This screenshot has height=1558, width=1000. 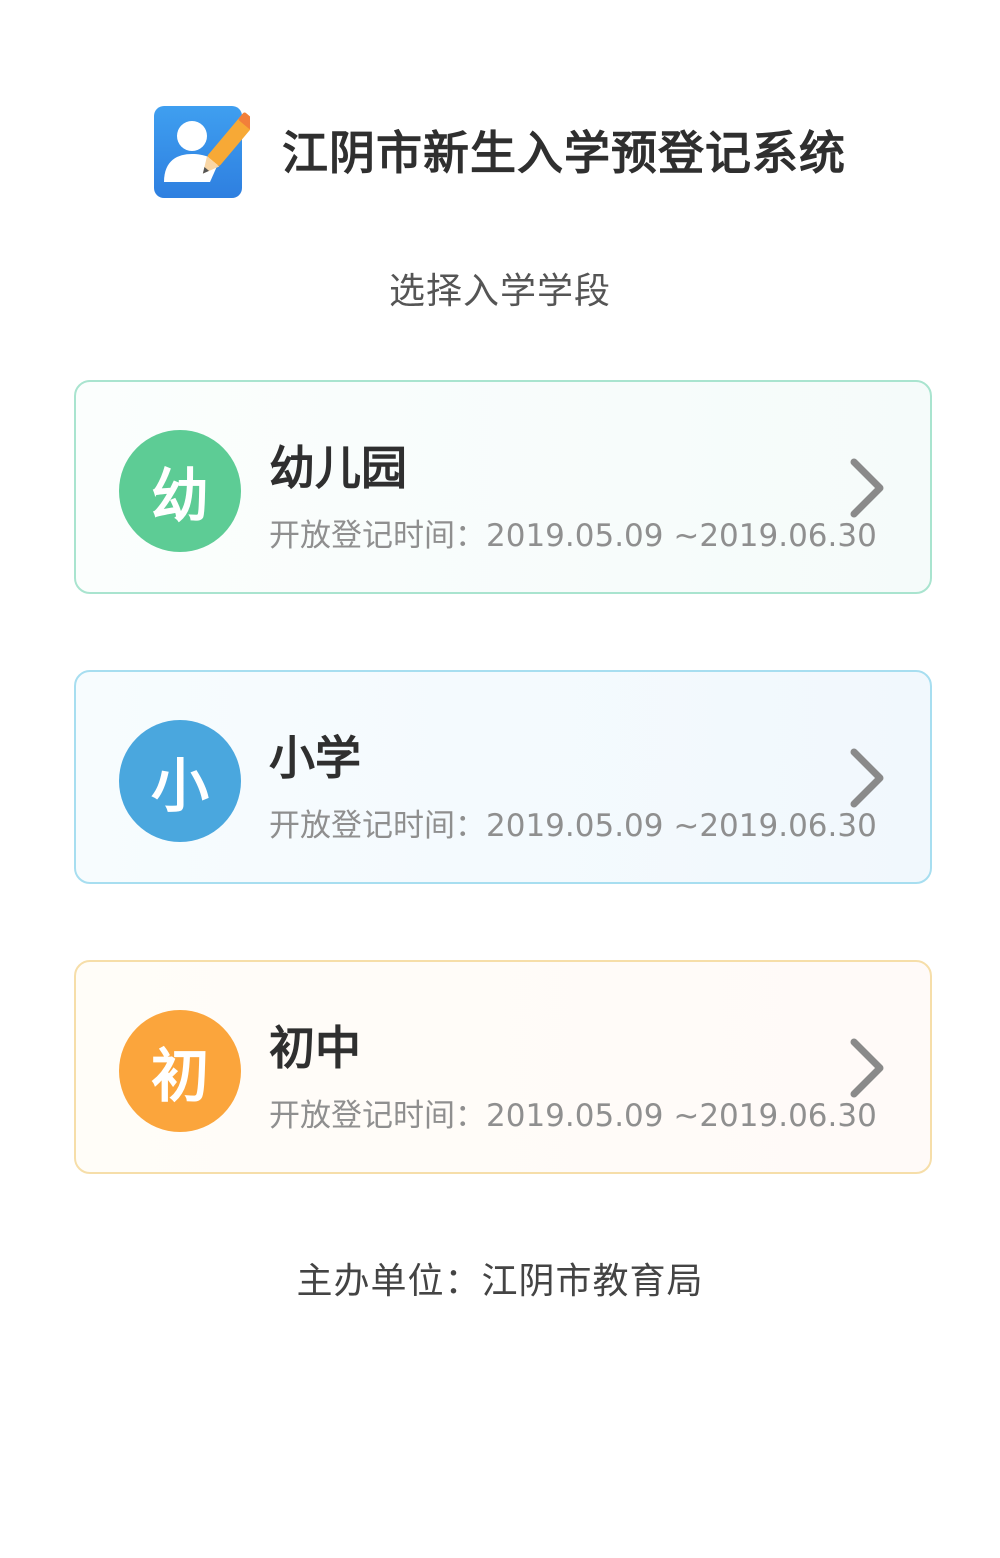 What do you see at coordinates (315, 758) in the screenshot?
I see `stage-name: 小学` at bounding box center [315, 758].